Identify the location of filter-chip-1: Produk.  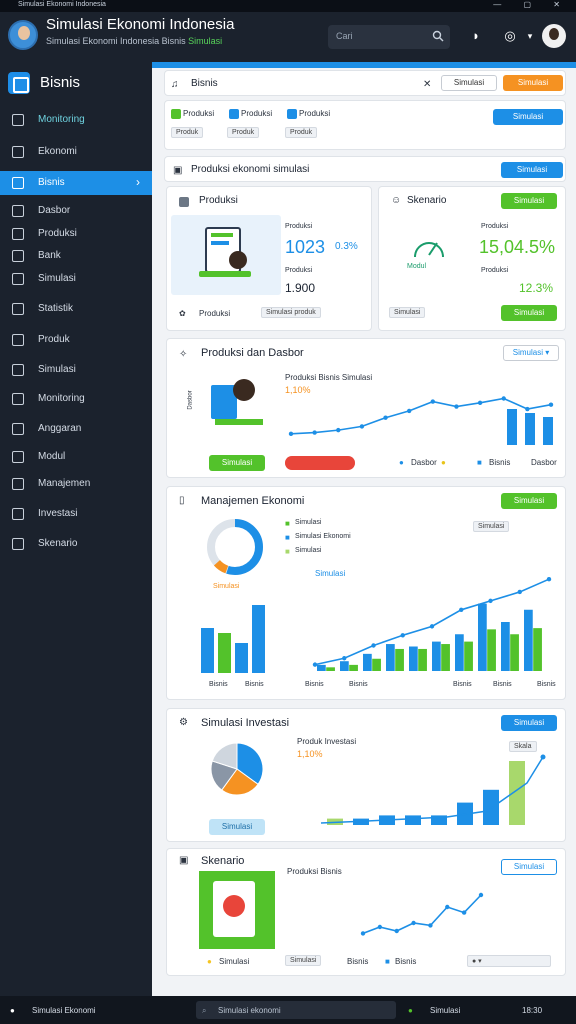
(187, 132).